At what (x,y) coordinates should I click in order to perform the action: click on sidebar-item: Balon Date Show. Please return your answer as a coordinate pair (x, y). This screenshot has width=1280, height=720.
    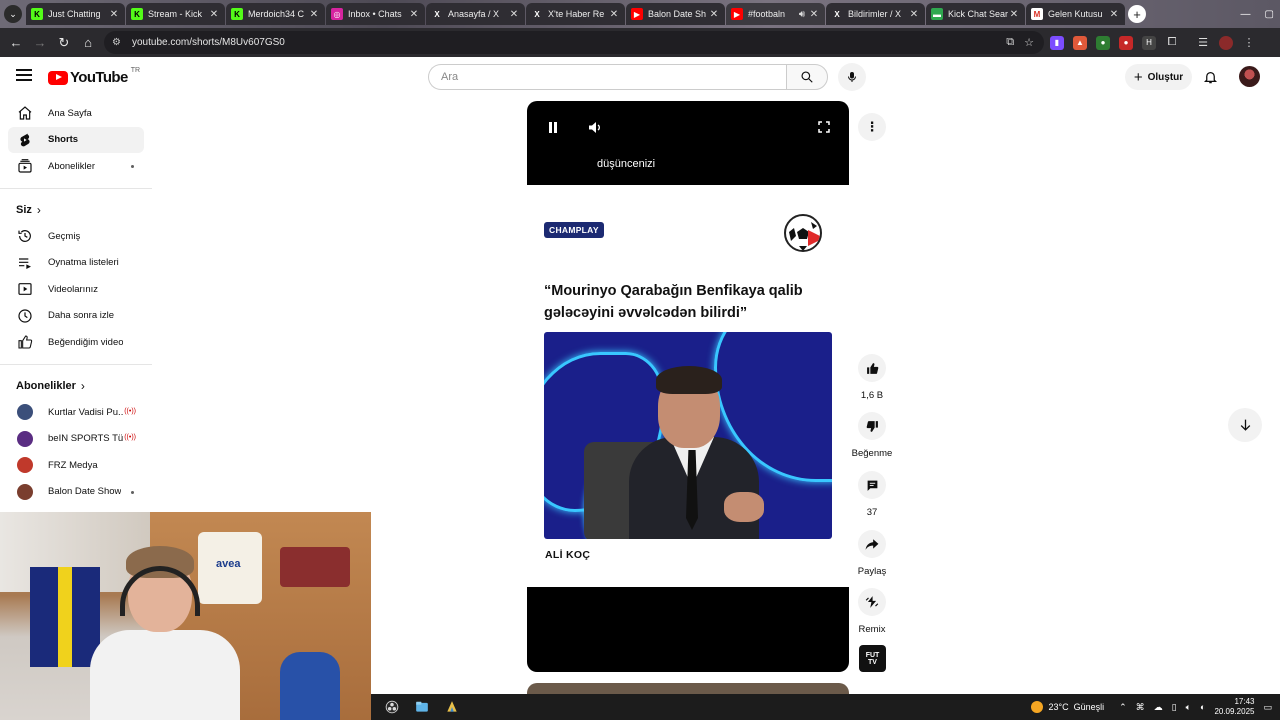
    Looking at the image, I should click on (76, 492).